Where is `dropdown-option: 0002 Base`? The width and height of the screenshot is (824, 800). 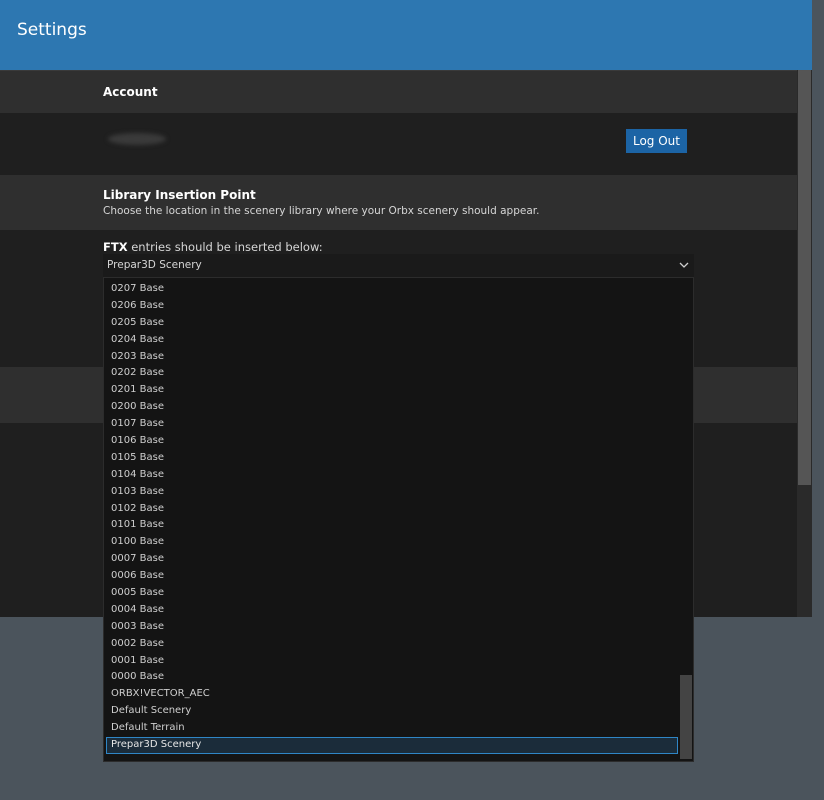 dropdown-option: 0002 Base is located at coordinates (391, 644).